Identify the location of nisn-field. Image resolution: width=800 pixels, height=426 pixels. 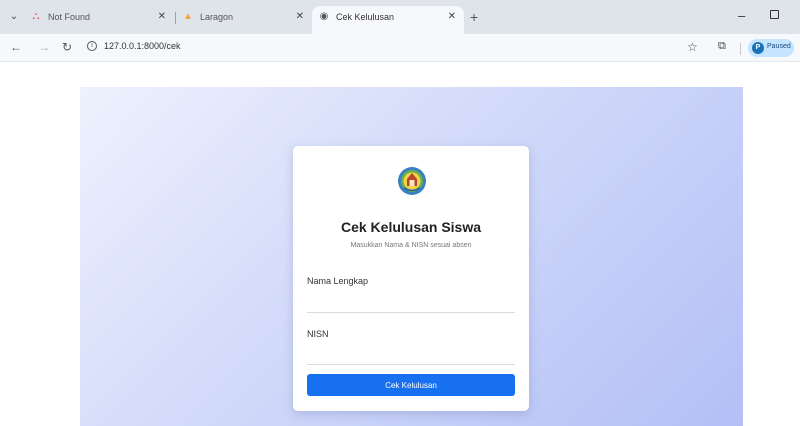
(411, 354).